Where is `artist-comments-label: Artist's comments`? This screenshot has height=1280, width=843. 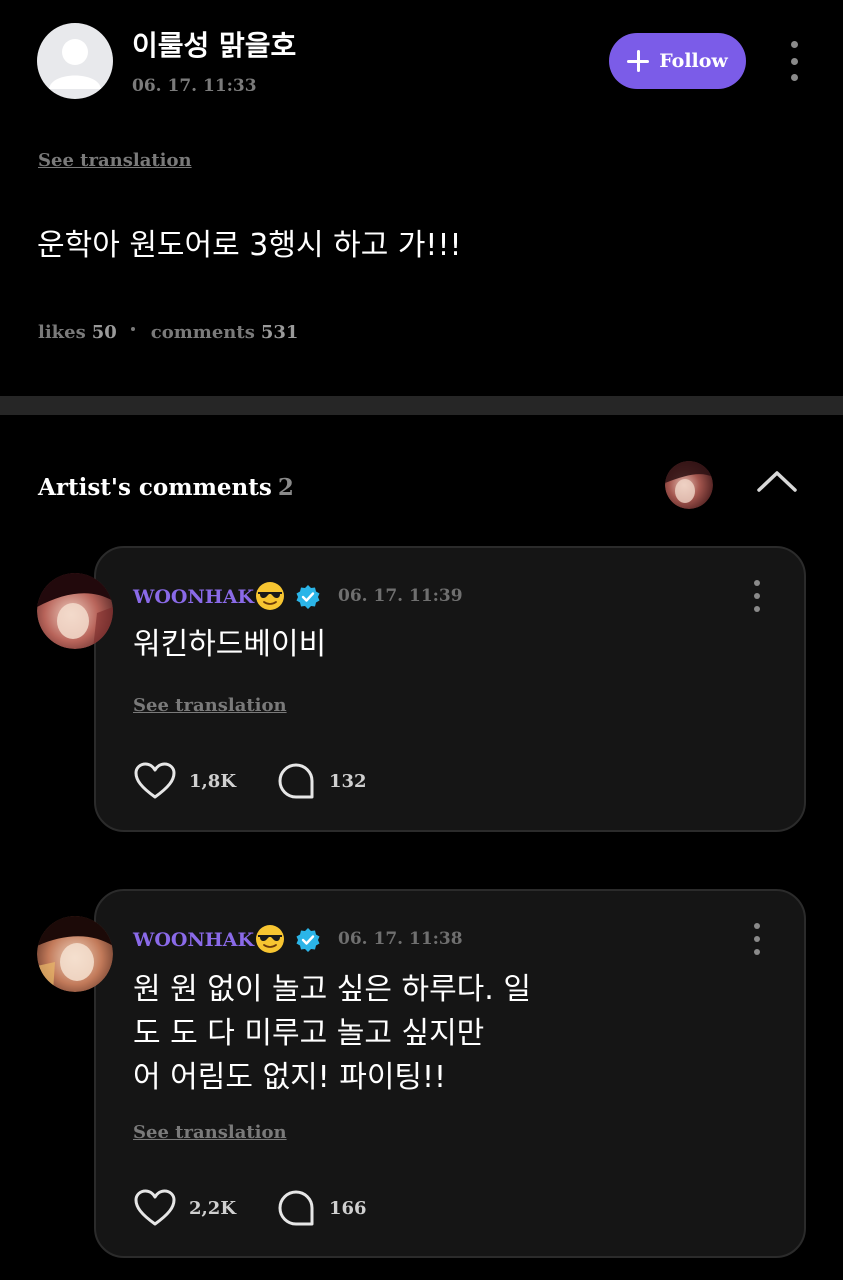
artist-comments-label: Artist's comments is located at coordinates (155, 487).